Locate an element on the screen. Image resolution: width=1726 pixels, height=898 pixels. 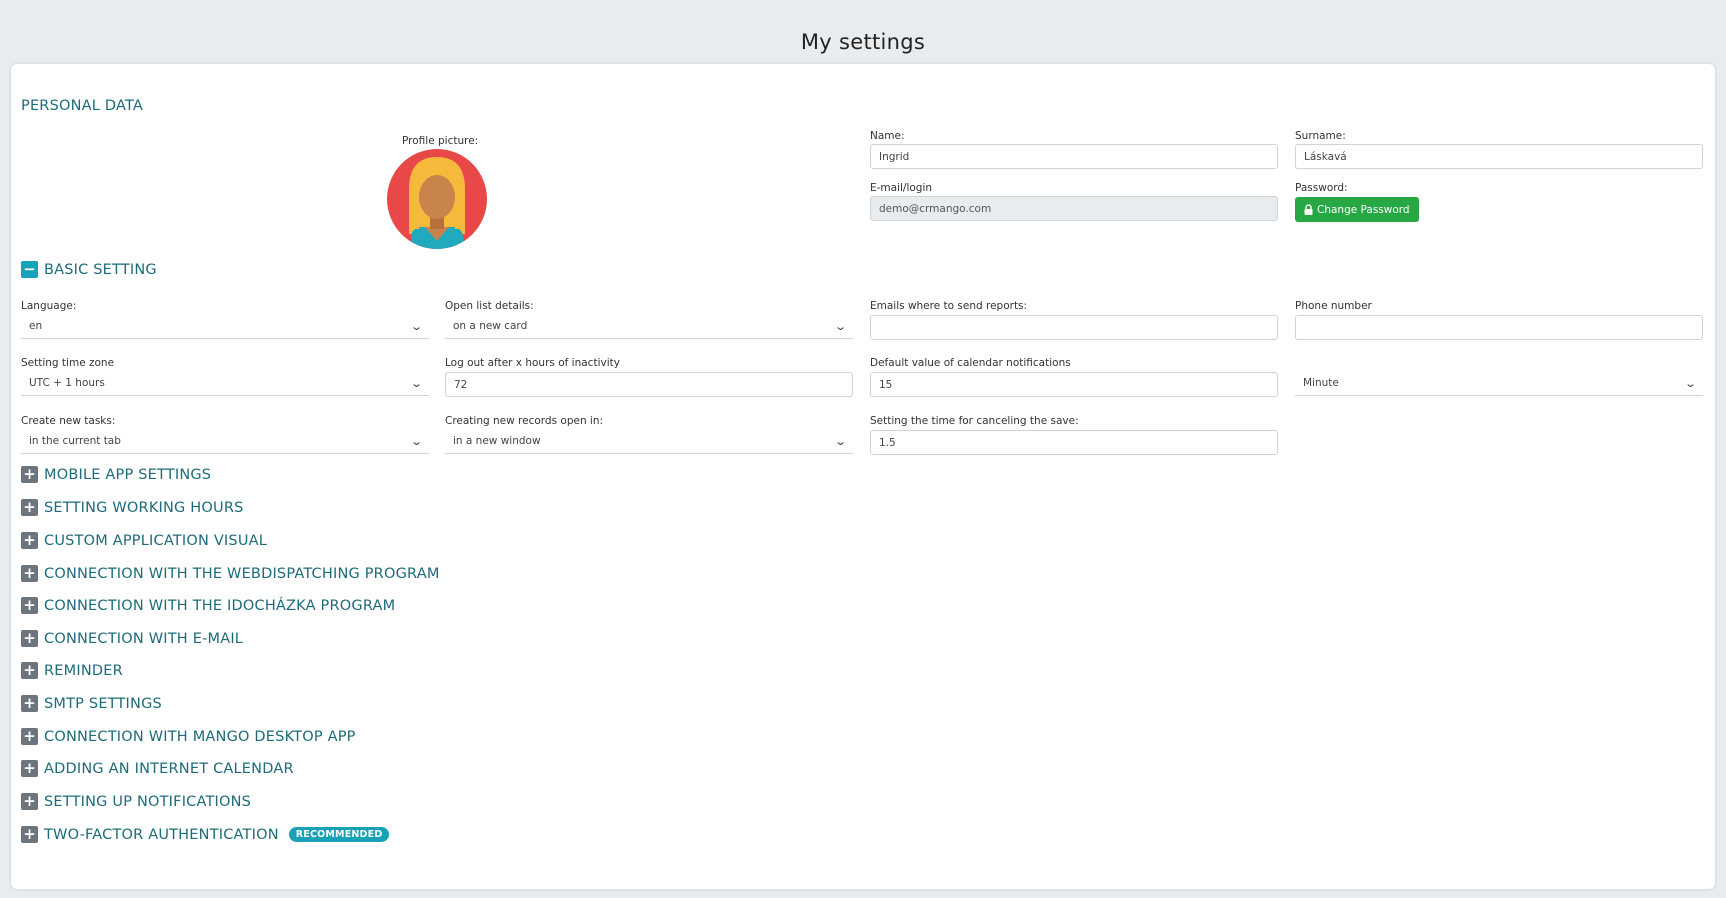
section-custom-visual: + CUSTOM APPLICATION VISUAL is located at coordinates (144, 540).